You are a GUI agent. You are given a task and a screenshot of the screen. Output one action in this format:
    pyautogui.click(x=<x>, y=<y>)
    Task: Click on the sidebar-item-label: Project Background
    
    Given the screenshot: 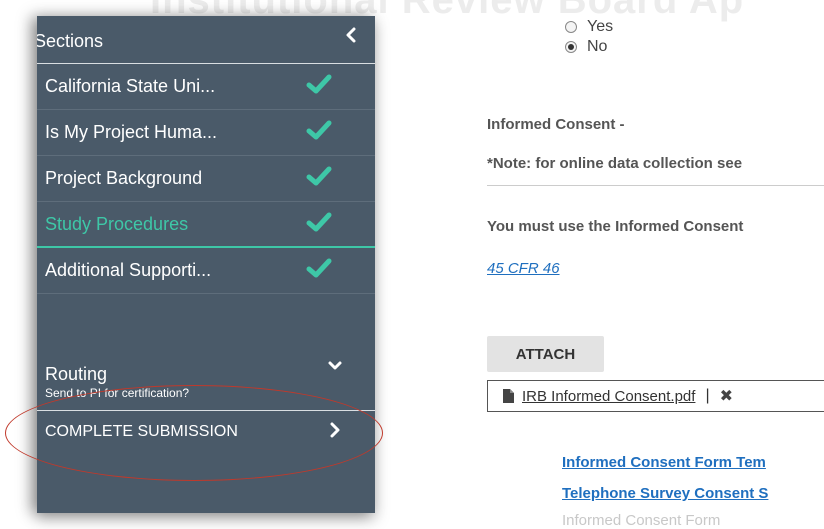 What is the action you would take?
    pyautogui.click(x=124, y=178)
    